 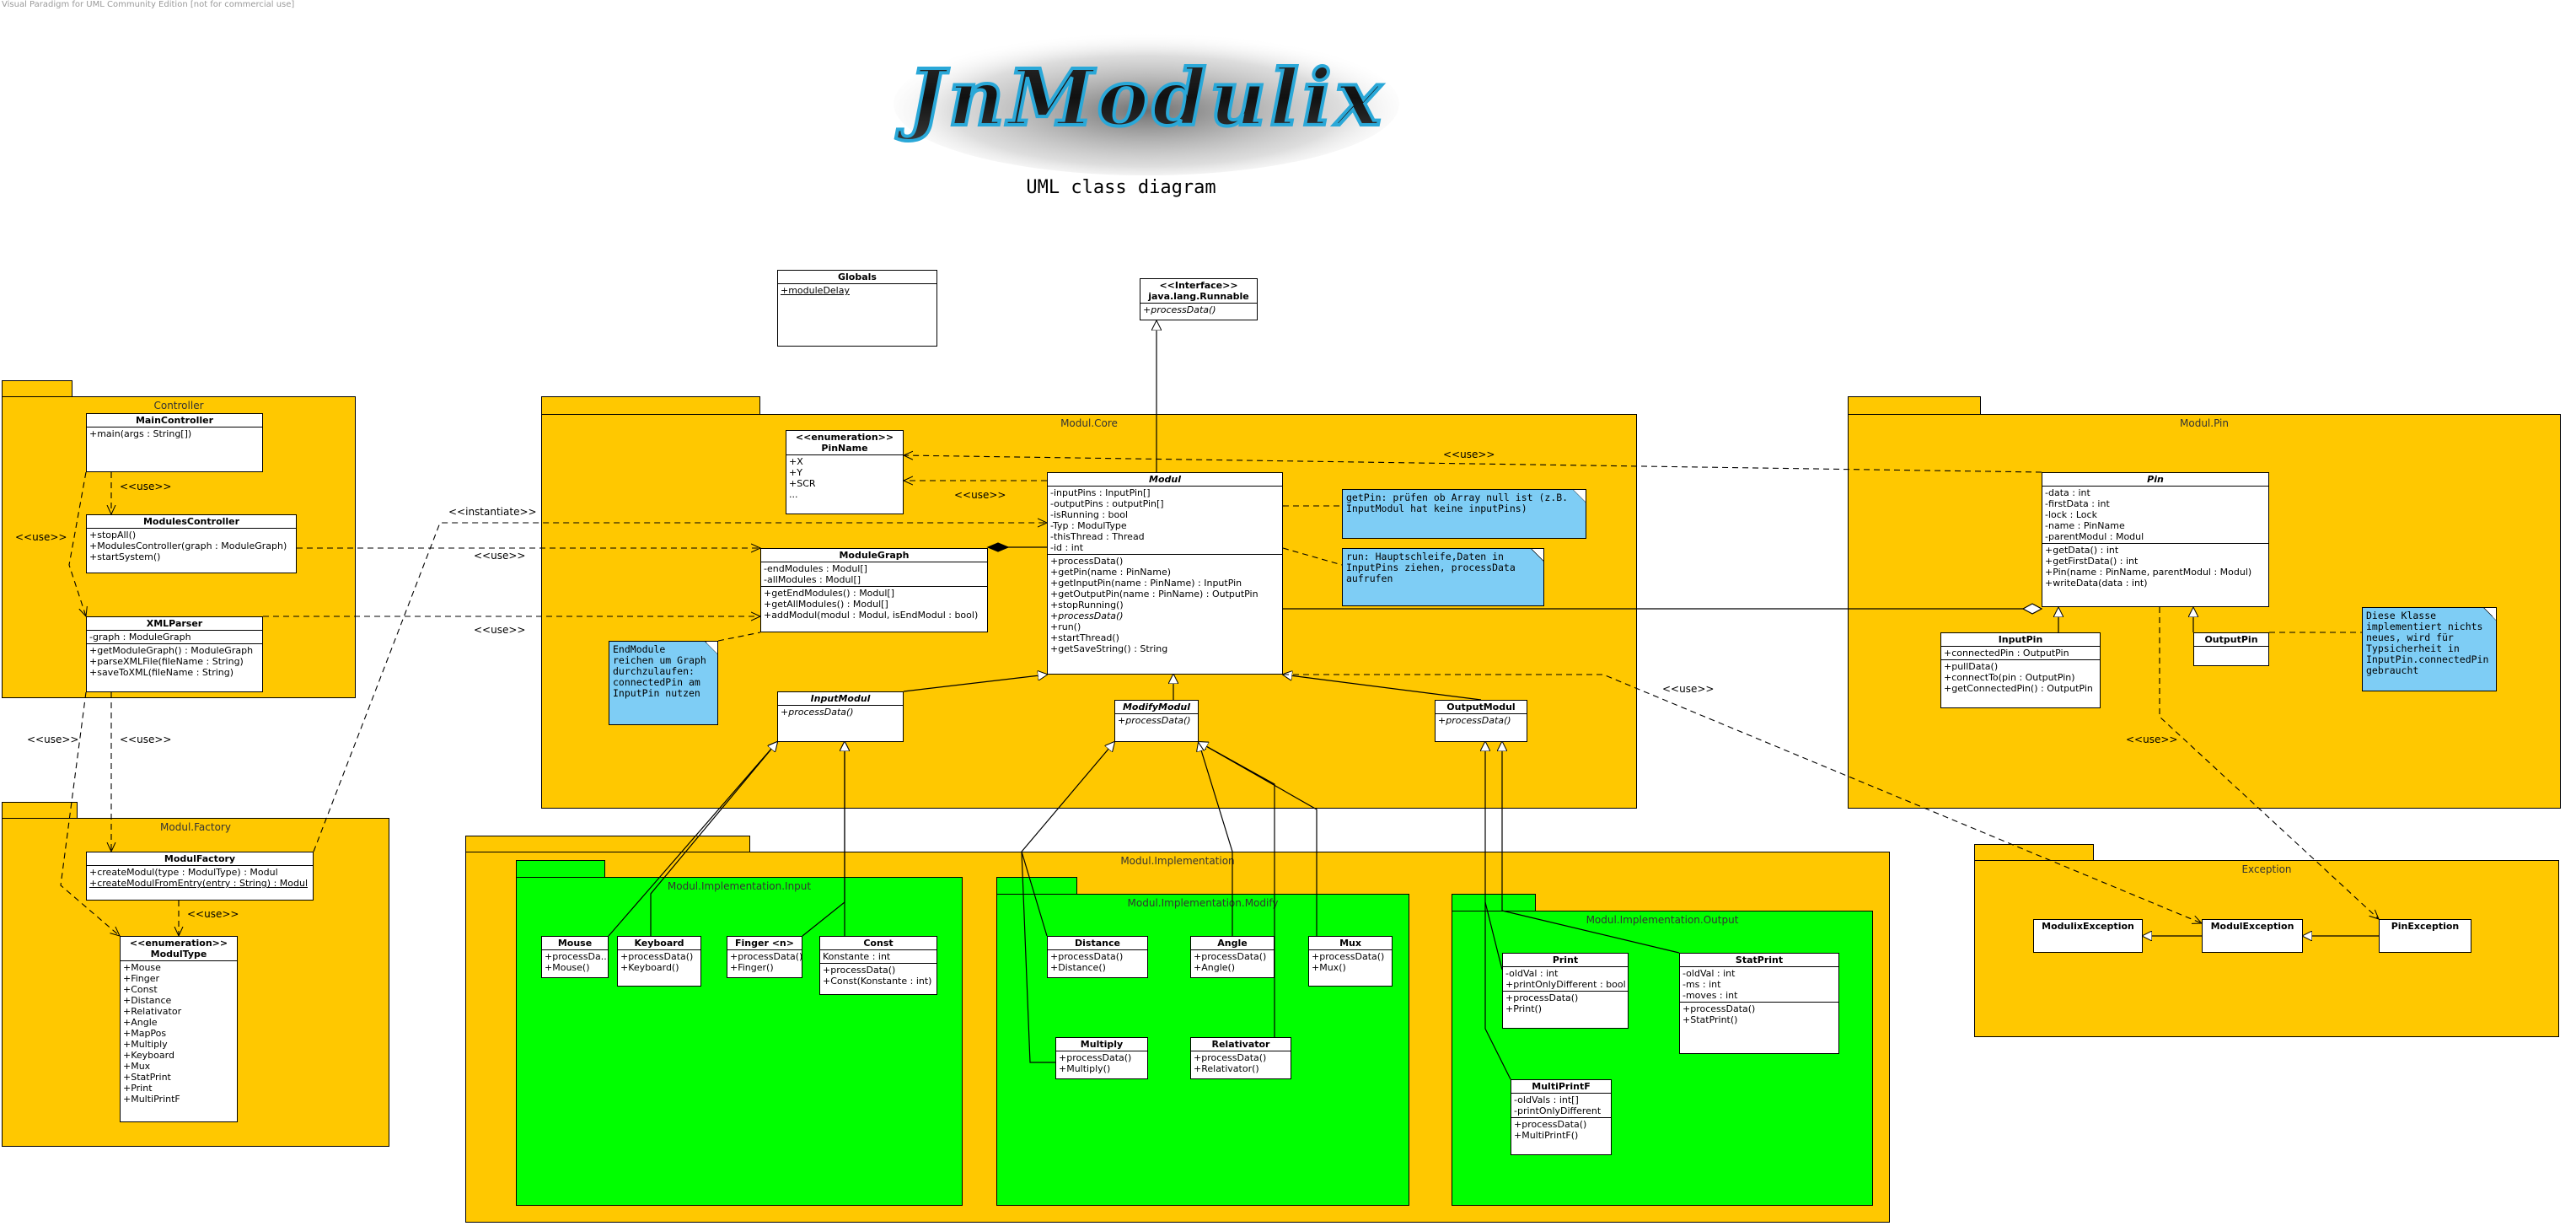 I want to click on generalization-outputmodul-modul, so click(x=1382, y=688).